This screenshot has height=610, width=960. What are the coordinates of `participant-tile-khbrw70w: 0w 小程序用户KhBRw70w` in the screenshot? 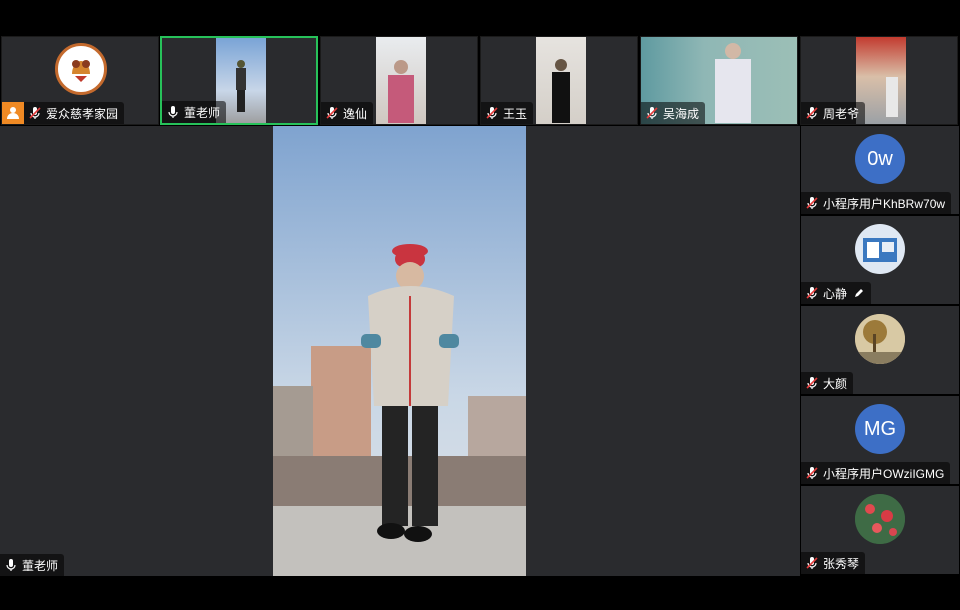 It's located at (880, 170).